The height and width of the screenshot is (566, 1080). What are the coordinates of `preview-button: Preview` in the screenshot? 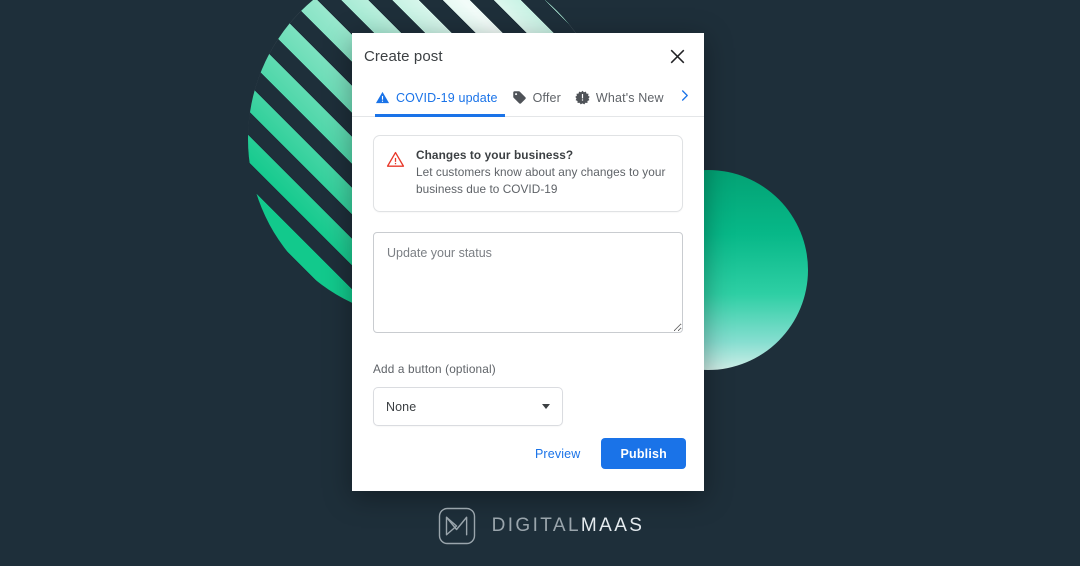 It's located at (558, 454).